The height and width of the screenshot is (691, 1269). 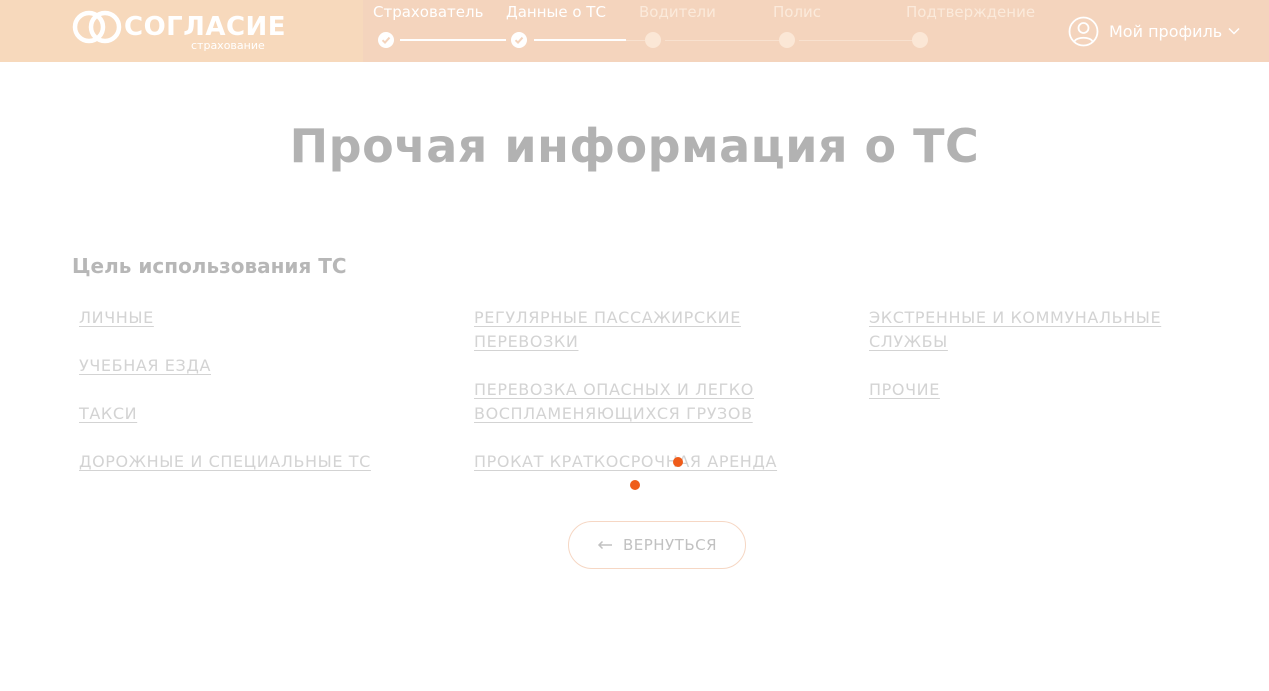 I want to click on option-dangerous-goods-line2: ВОСПЛАМЕНЯЮЩИХСЯ ГРУЗОВ, so click(x=613, y=414).